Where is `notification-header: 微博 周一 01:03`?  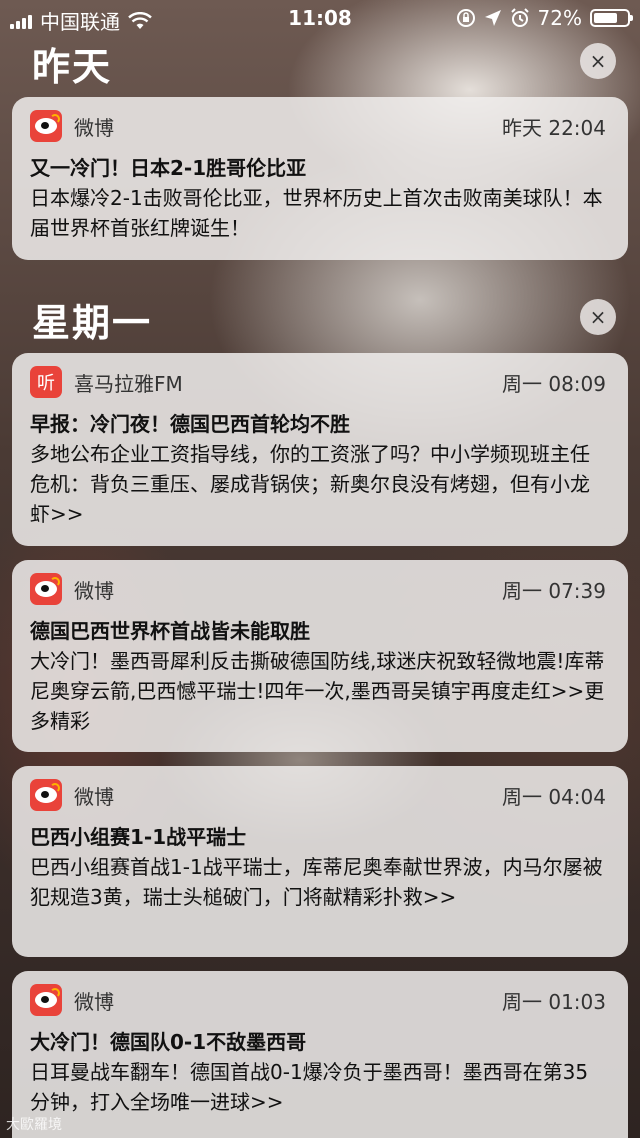 notification-header: 微博 周一 01:03 is located at coordinates (318, 1000).